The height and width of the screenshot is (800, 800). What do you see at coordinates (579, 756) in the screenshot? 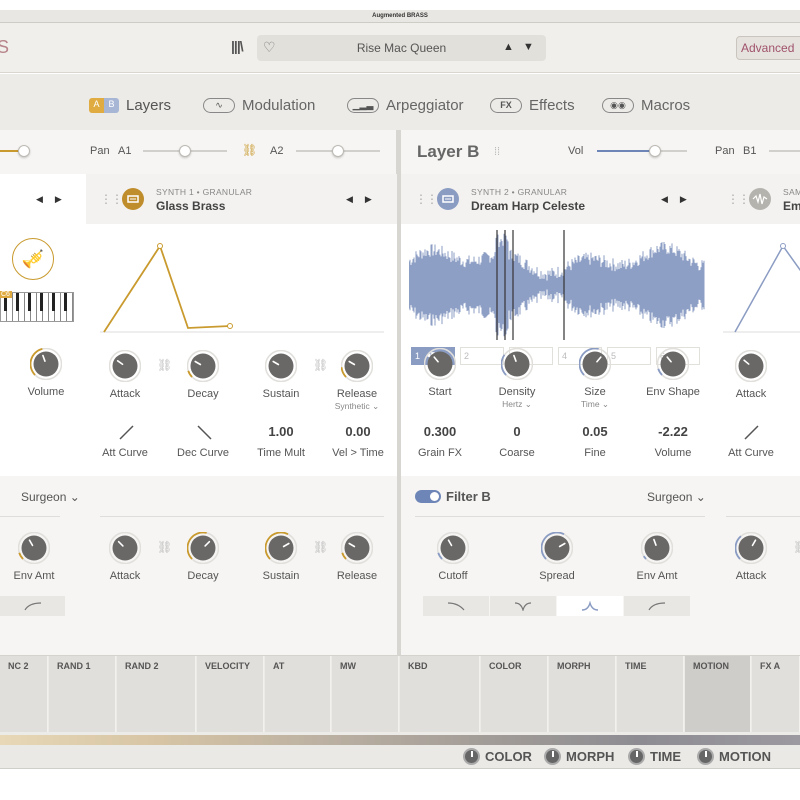
I see `macro-morph: MORPH` at bounding box center [579, 756].